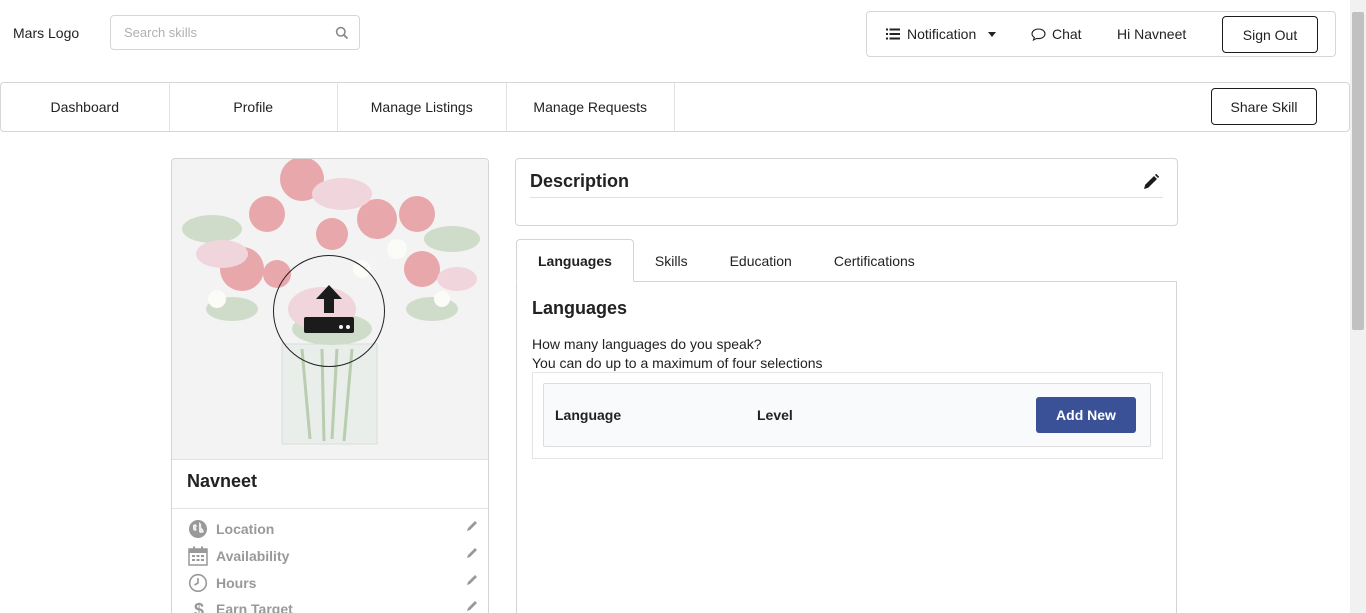 The height and width of the screenshot is (613, 1366). What do you see at coordinates (254, 607) in the screenshot?
I see `earn-target-label: Earn Target` at bounding box center [254, 607].